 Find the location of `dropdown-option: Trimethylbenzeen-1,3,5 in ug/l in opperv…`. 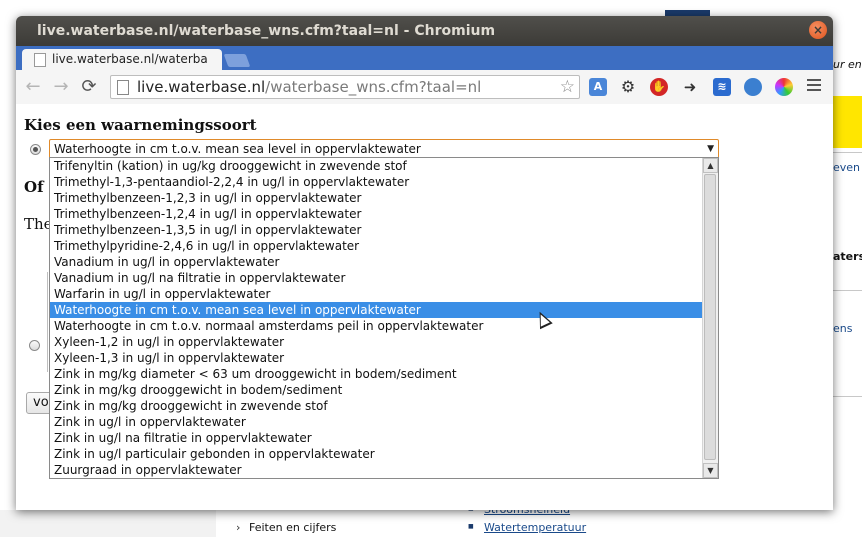

dropdown-option: Trimethylbenzeen-1,3,5 in ug/l in opperv… is located at coordinates (384, 230).